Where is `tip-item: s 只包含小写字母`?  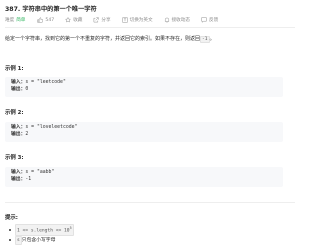 tip-item: s 只包含小写字母 is located at coordinates (41, 240).